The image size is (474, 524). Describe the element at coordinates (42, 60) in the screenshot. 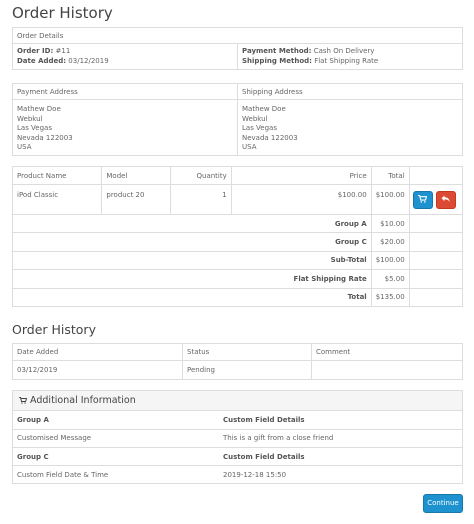

I see `date-added-label: Date Added:` at that location.